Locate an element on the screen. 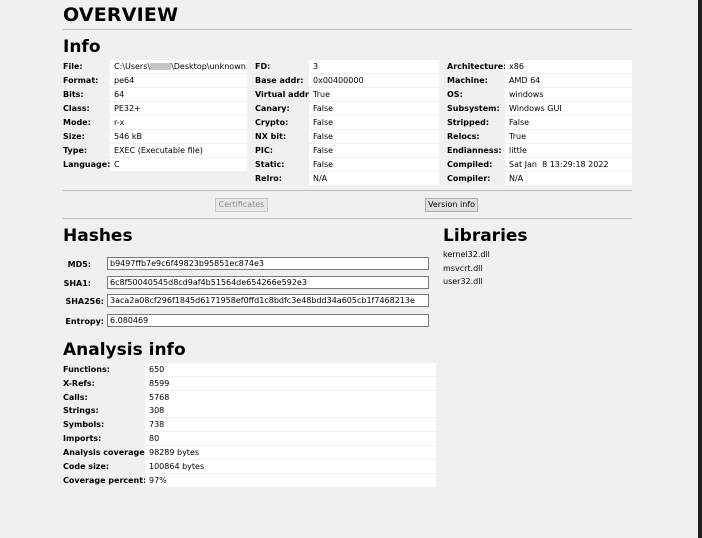 Image resolution: width=702 pixels, height=538 pixels. info-label: Compiled: is located at coordinates (470, 164).